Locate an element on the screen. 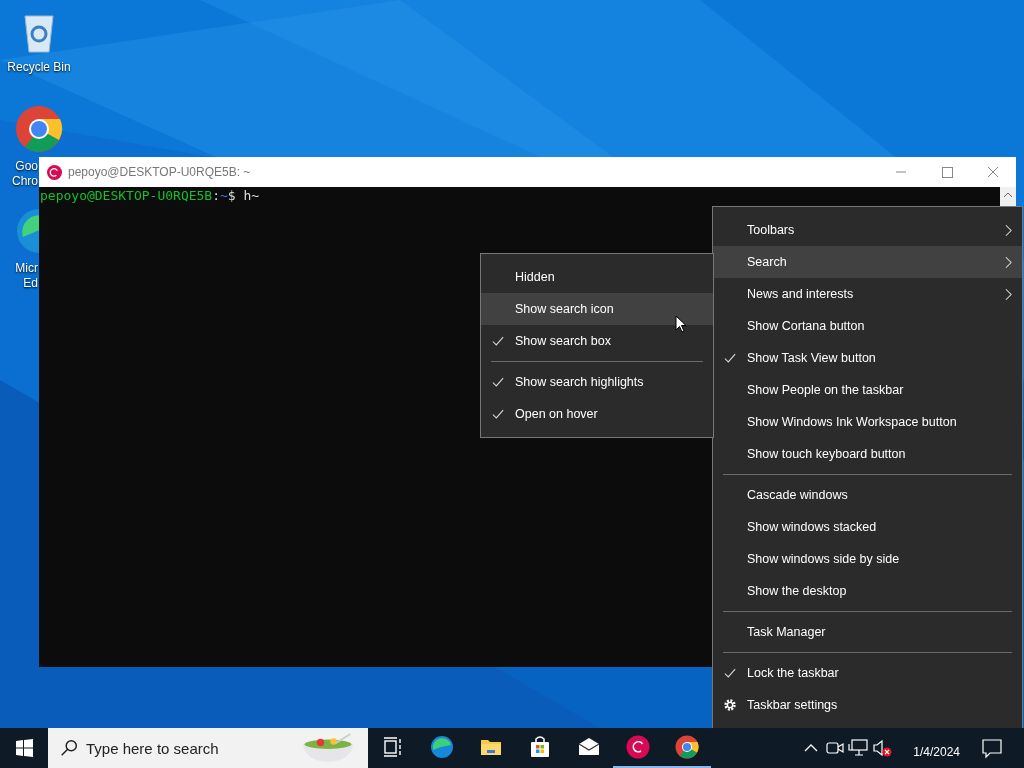  menu-item: Show touch keyboard button is located at coordinates (867, 454).